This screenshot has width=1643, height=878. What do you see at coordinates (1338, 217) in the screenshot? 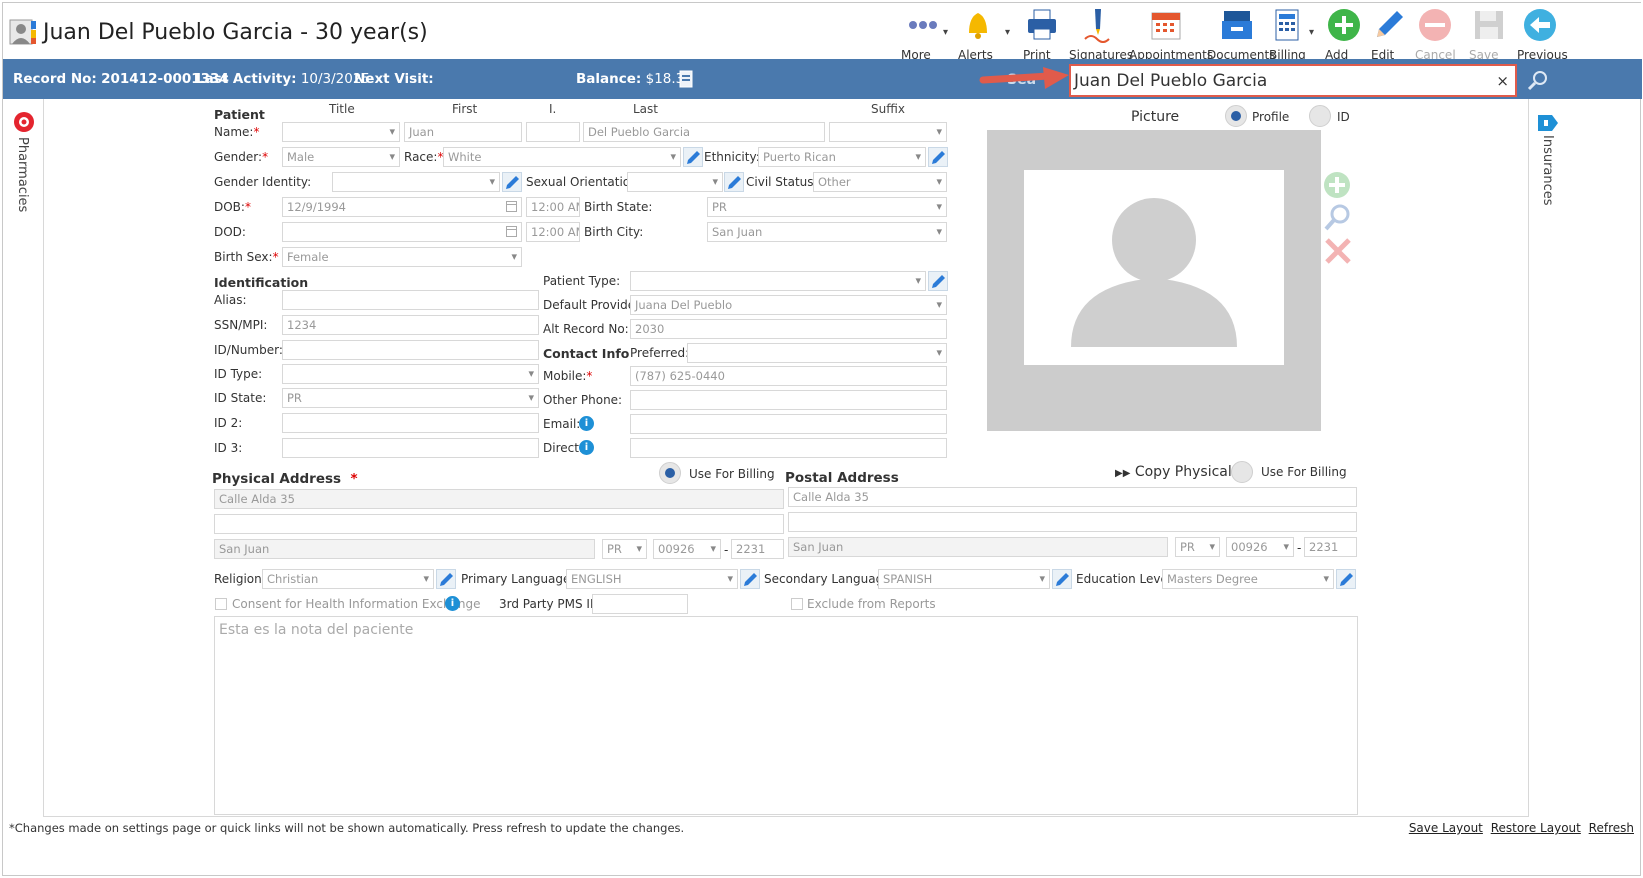
I see `zoom-picture-icon` at bounding box center [1338, 217].